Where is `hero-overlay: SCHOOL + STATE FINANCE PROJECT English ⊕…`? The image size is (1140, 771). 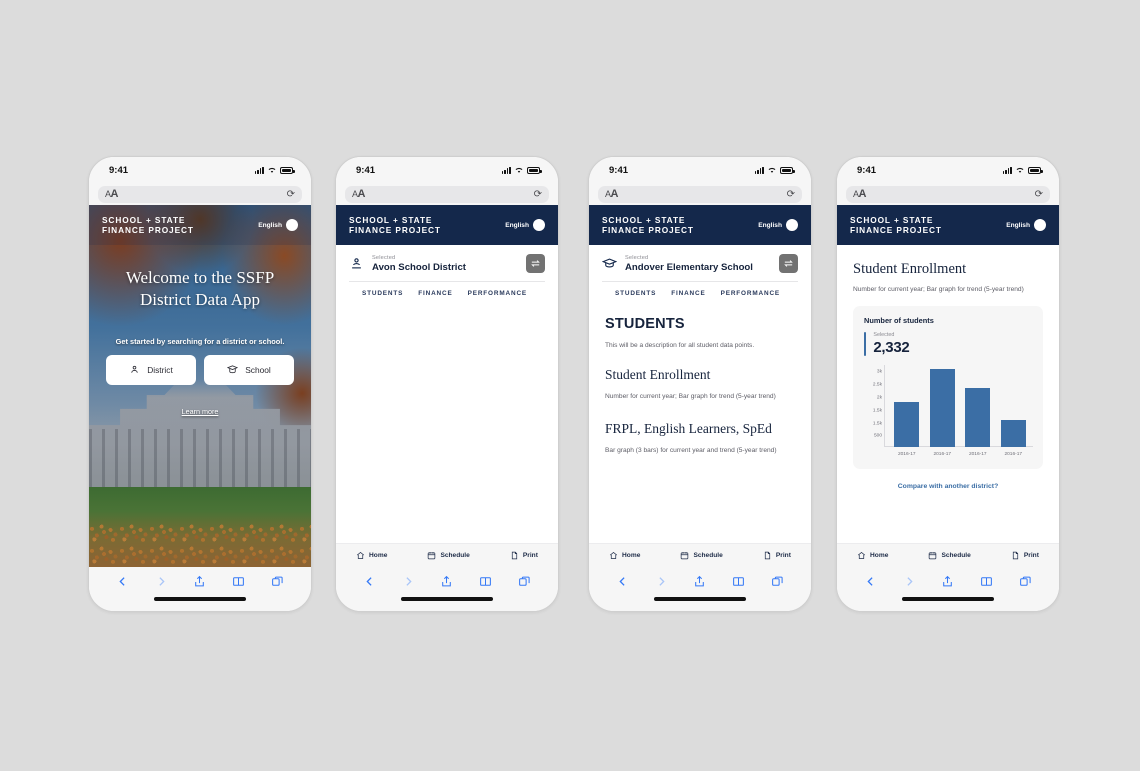
hero-overlay: SCHOOL + STATE FINANCE PROJECT English ⊕… is located at coordinates (200, 386).